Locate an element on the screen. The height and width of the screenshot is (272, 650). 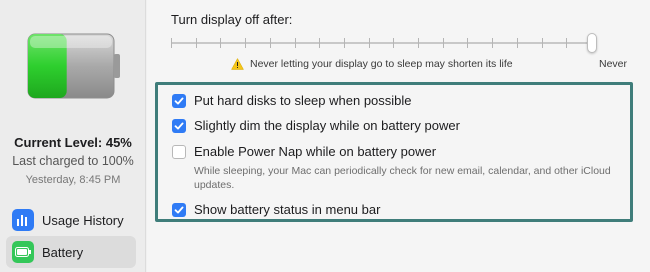
display-off-slider is located at coordinates (384, 43).